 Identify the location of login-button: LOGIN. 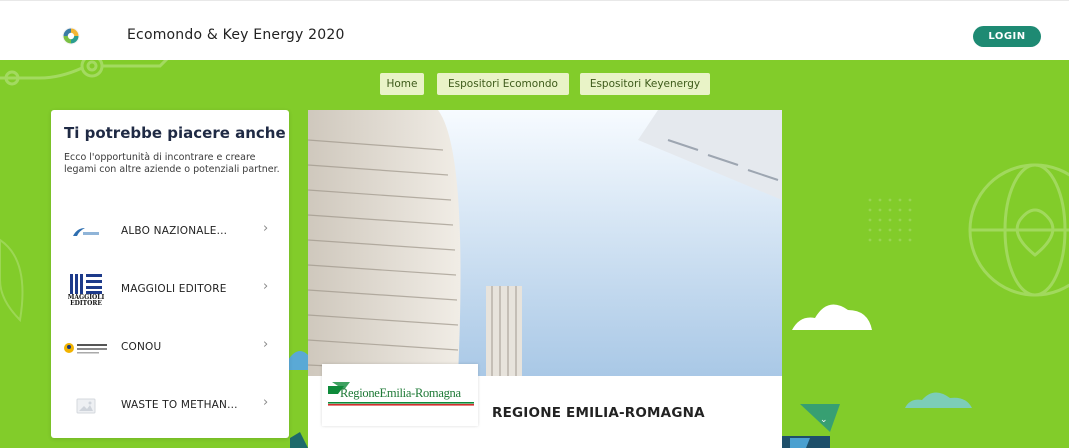
(1007, 36).